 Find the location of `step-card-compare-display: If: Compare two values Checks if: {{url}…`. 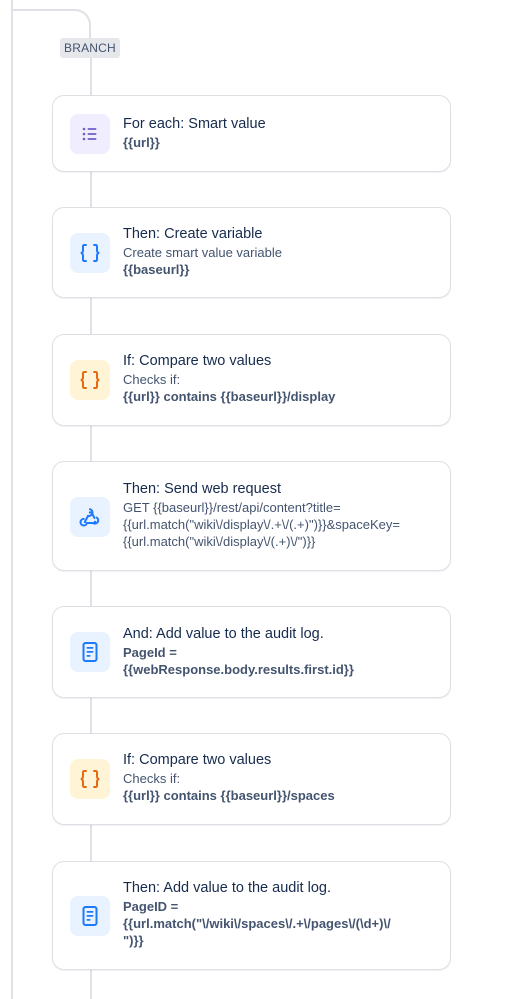

step-card-compare-display: If: Compare two values Checks if: {{url}… is located at coordinates (251, 380).